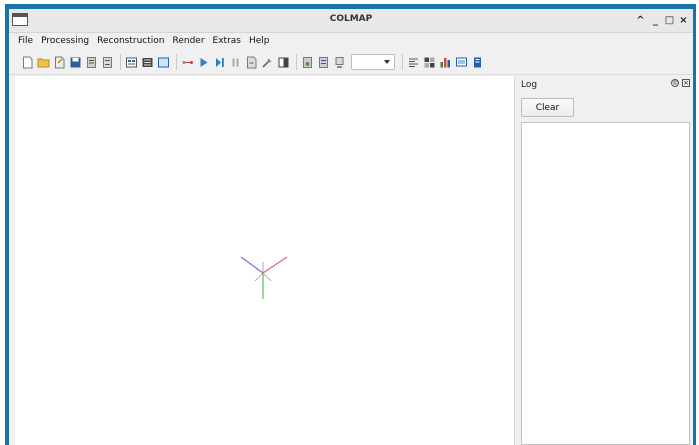 Image resolution: width=699 pixels, height=445 pixels. What do you see at coordinates (373, 62) in the screenshot?
I see `render-mode-combobox` at bounding box center [373, 62].